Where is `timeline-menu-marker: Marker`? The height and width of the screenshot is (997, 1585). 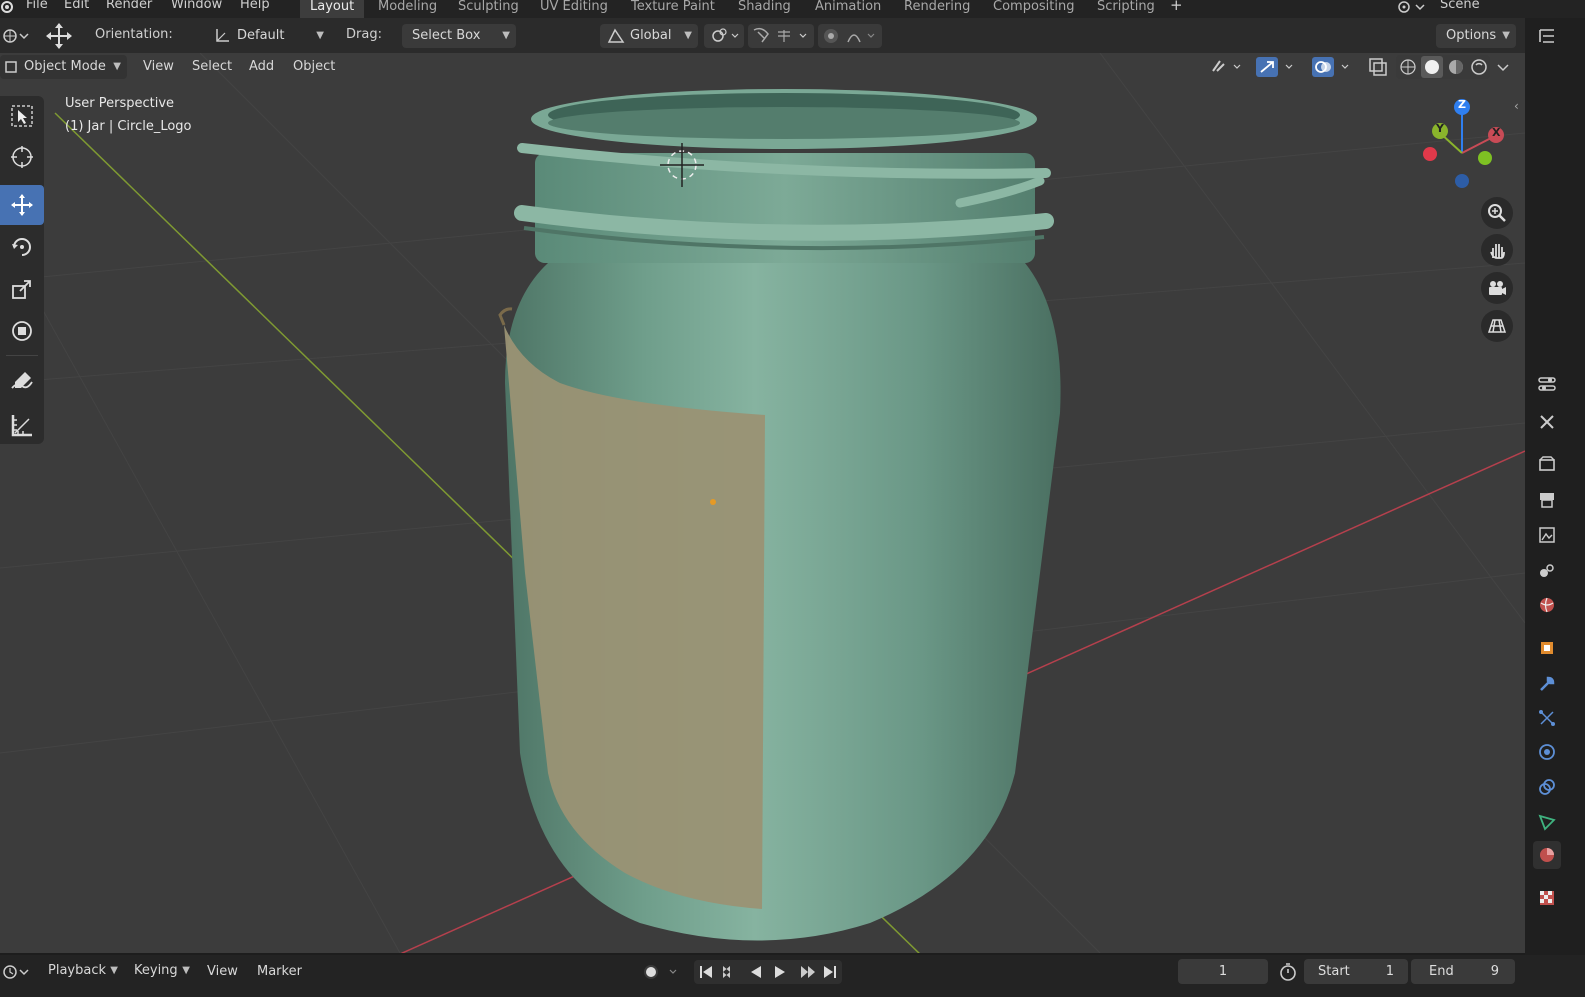 timeline-menu-marker: Marker is located at coordinates (279, 971).